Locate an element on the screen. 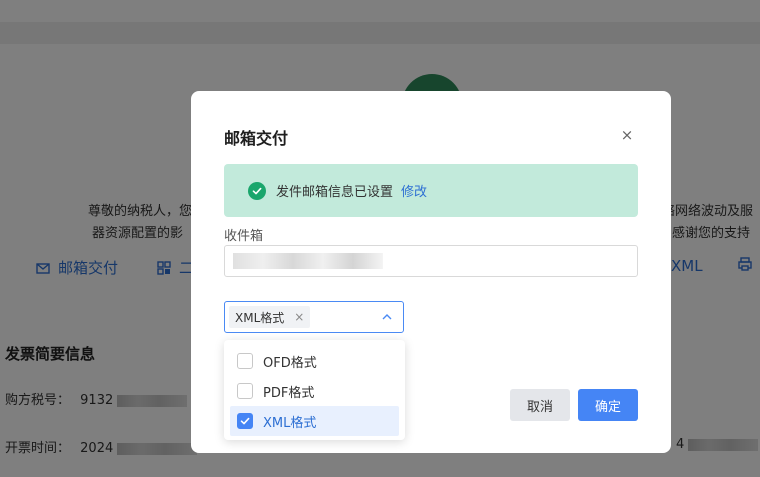  checkbox-checked is located at coordinates (245, 421).